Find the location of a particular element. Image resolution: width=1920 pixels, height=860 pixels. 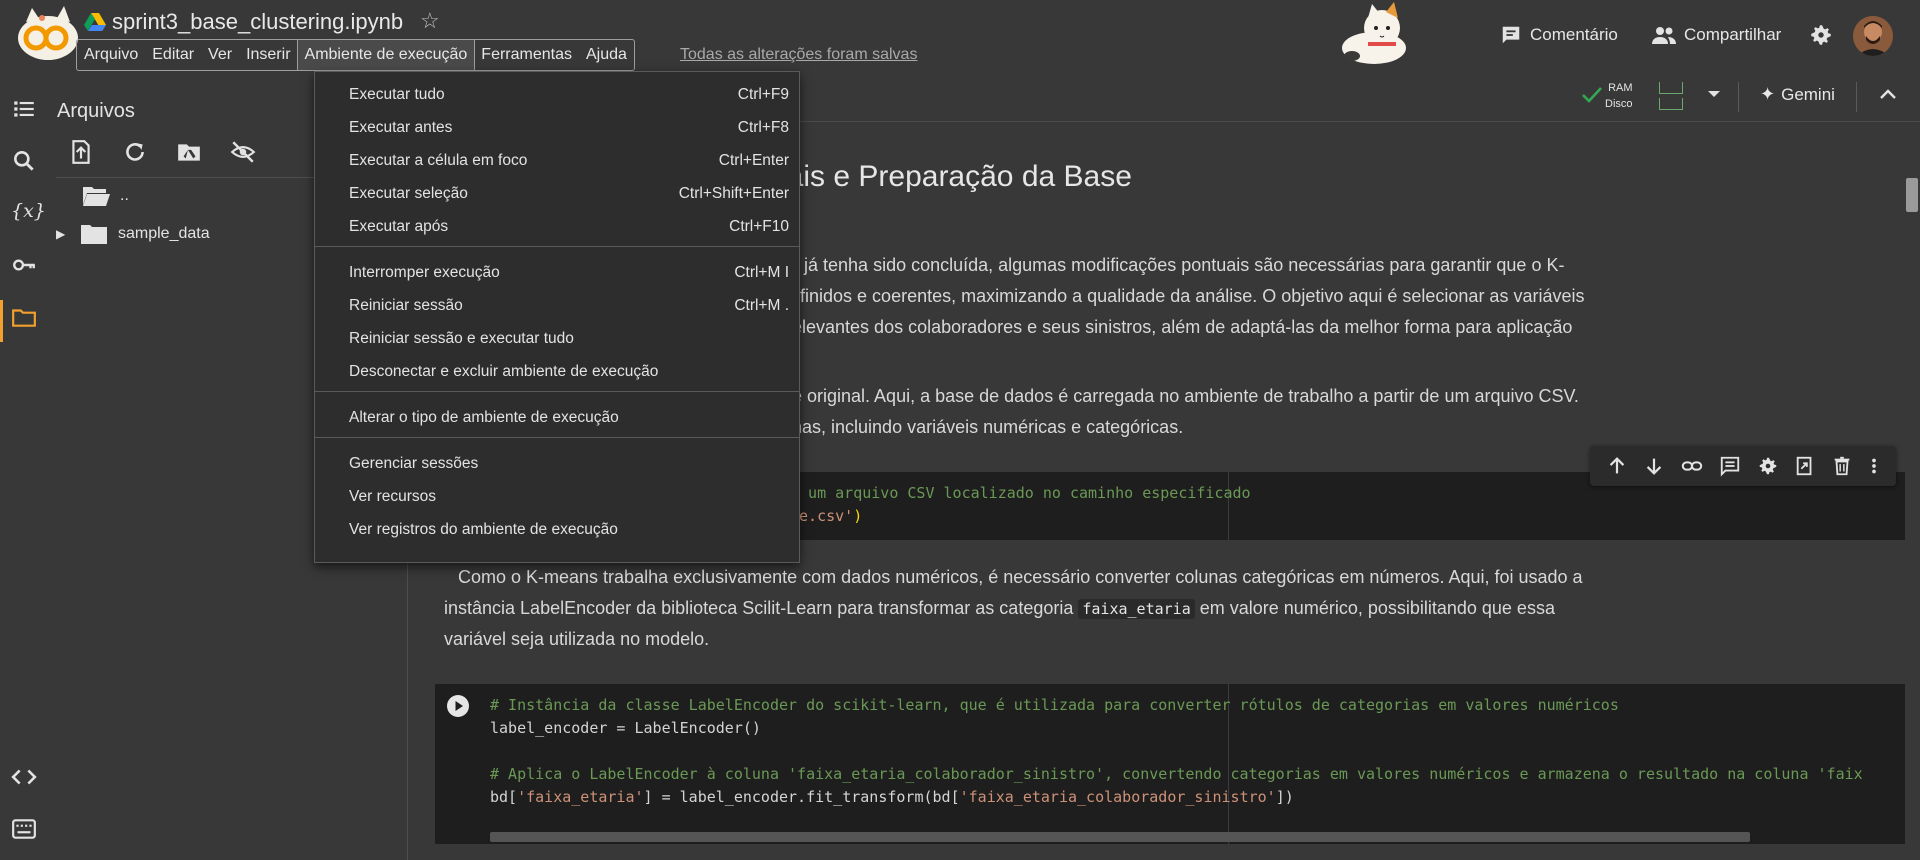

star-icon: ☆ is located at coordinates (430, 21).